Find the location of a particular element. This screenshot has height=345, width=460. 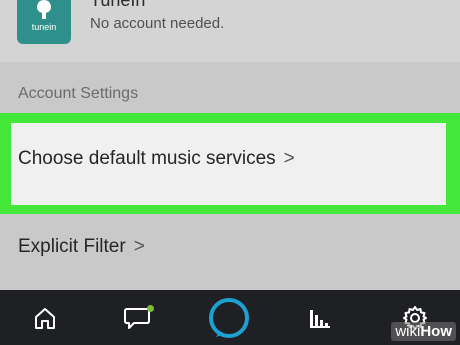

alexa-ring-icon is located at coordinates (229, 317).